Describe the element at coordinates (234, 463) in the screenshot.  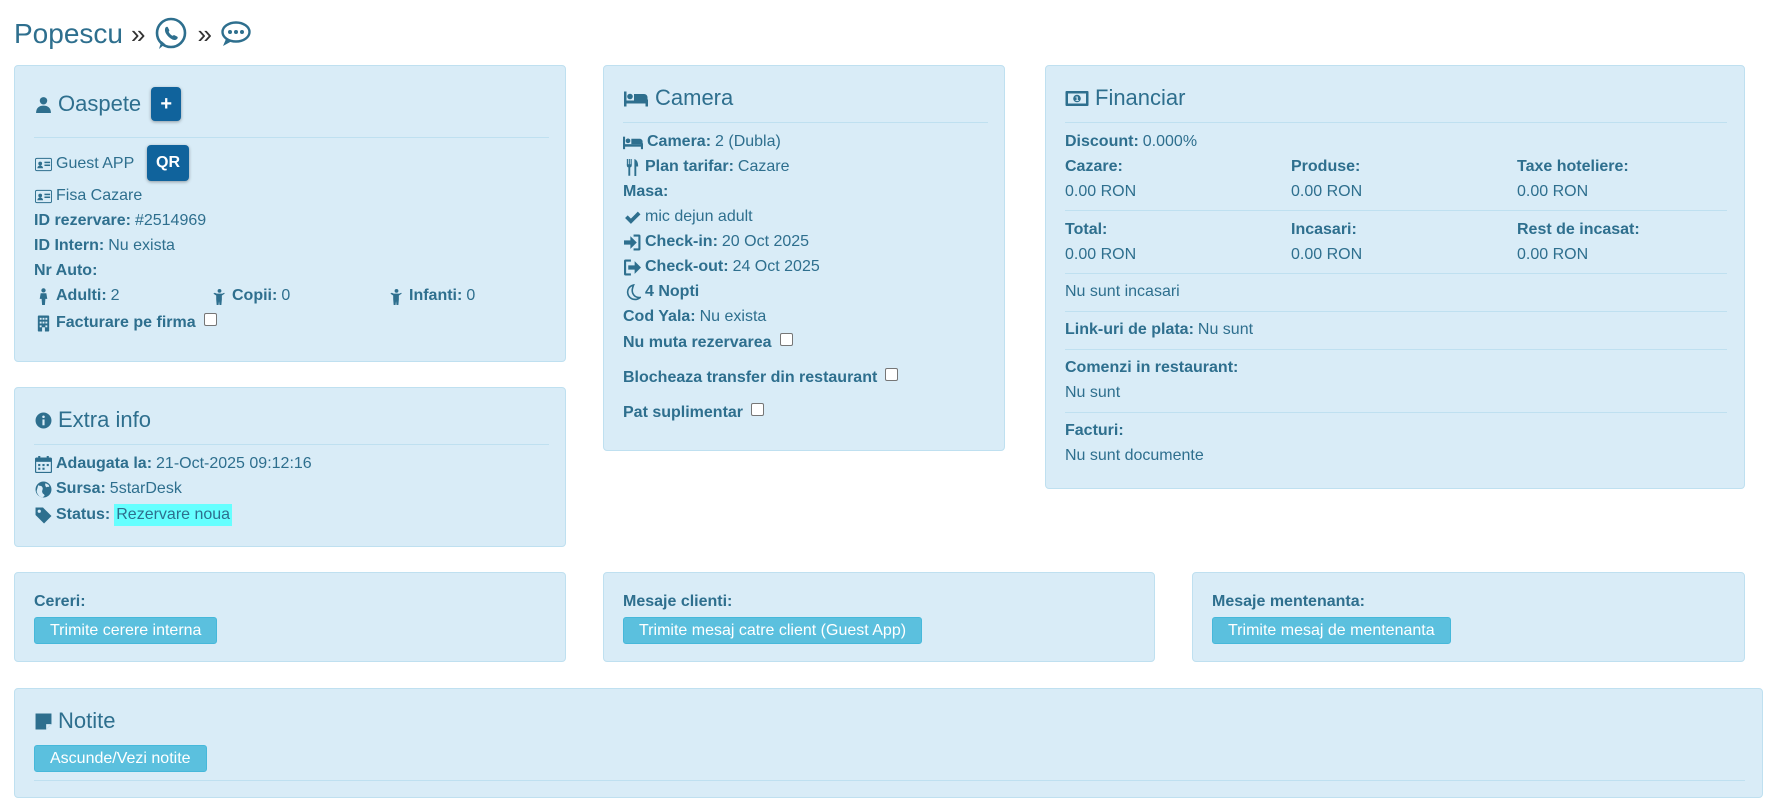
I see `added-at-value: 21-Oct-2025 09:12:16` at that location.